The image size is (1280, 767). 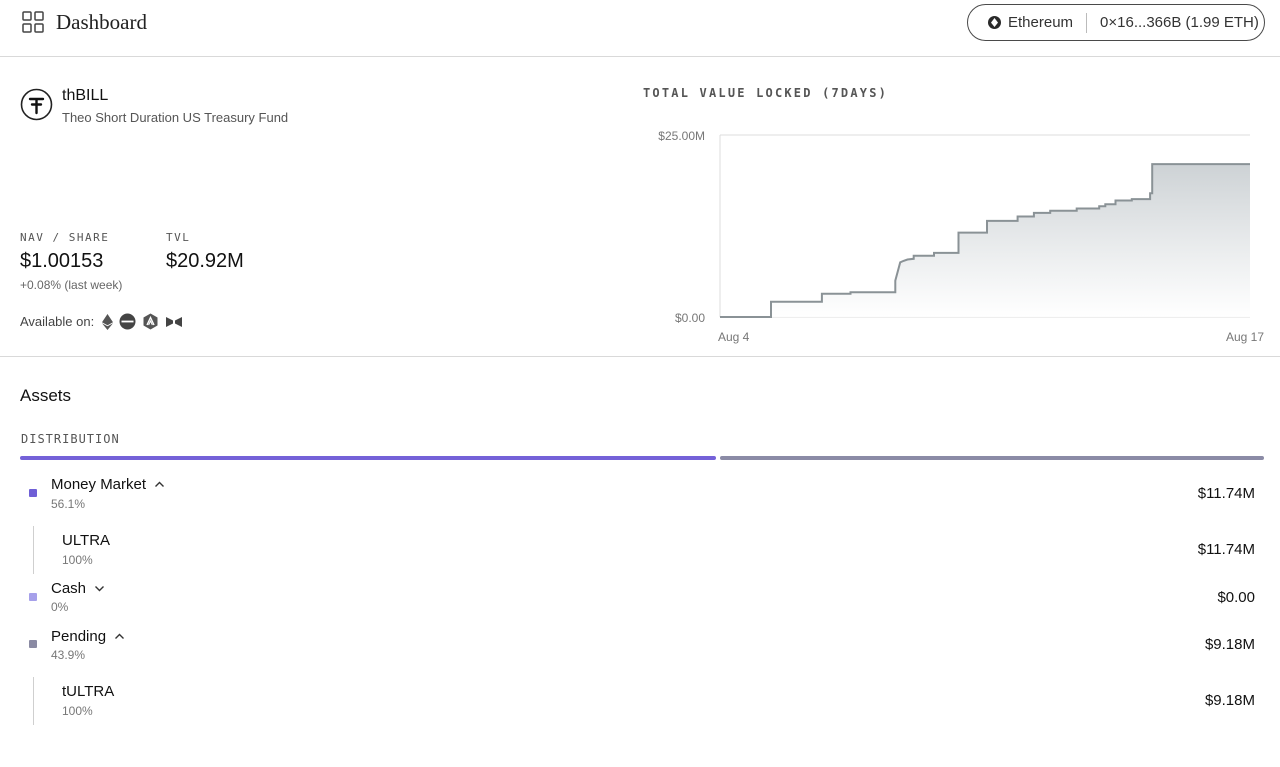 What do you see at coordinates (640, 550) in the screenshot?
I see `asset-row-ultra: ULTRA 100% $11.74M` at bounding box center [640, 550].